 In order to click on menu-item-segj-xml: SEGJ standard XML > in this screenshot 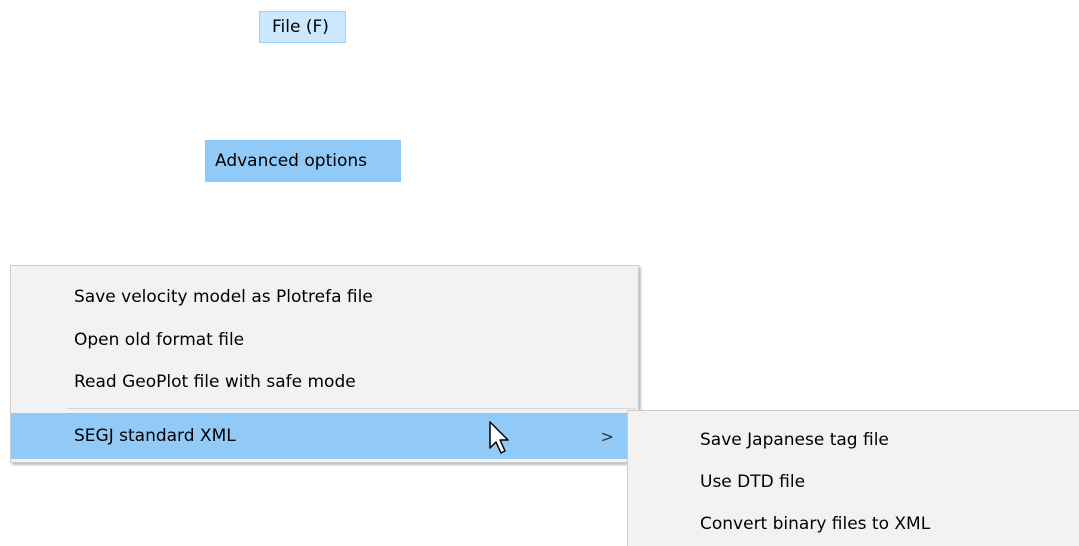, I will do `click(324, 436)`.